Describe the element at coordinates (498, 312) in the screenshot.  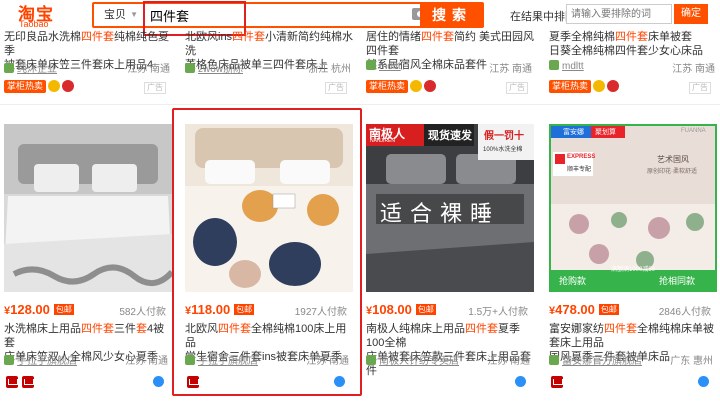
I see `sales-count: 1.5万+人付款` at that location.